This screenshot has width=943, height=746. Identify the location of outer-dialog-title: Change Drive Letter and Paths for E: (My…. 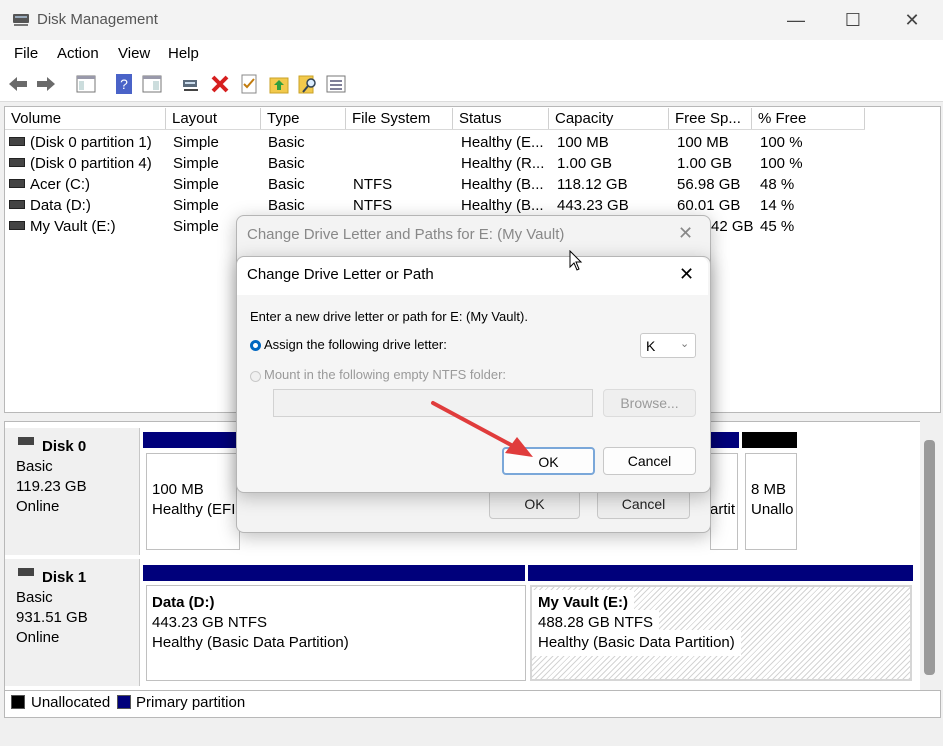
(406, 234).